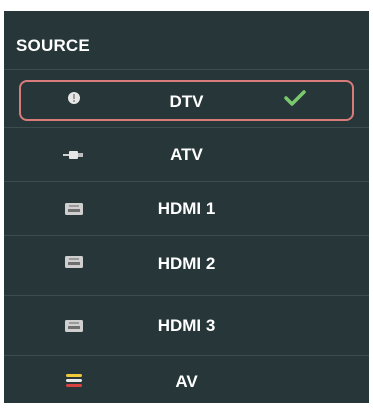 The width and height of the screenshot is (373, 409). I want to click on source-item-label: ATV, so click(186, 154).